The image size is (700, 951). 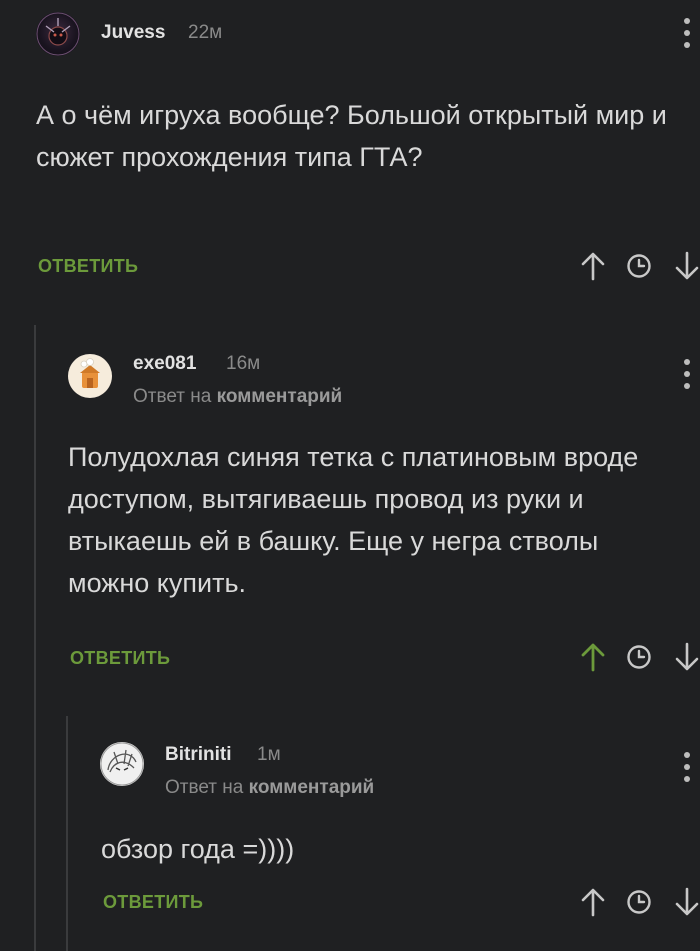 I want to click on username: Juvess, so click(x=133, y=33).